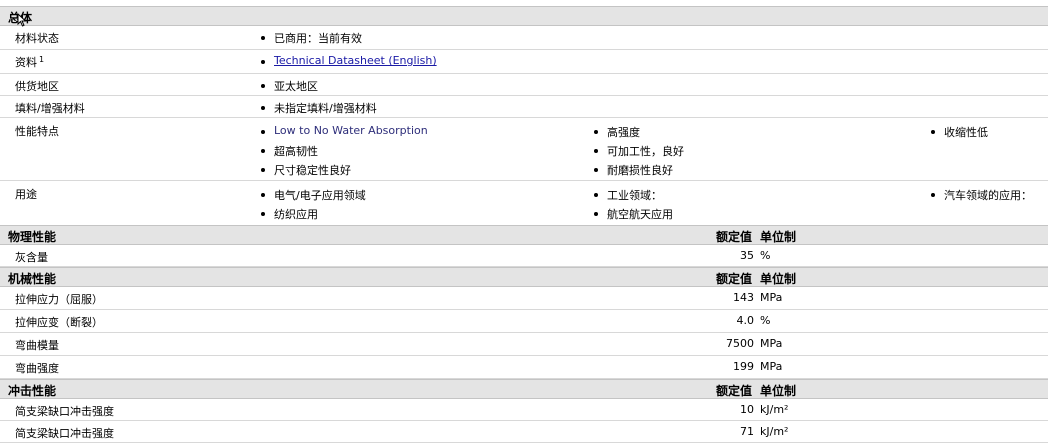 This screenshot has height=443, width=1048. What do you see at coordinates (524, 367) in the screenshot?
I see `row-flexural-strength: 弯曲强度 199 MPa` at bounding box center [524, 367].